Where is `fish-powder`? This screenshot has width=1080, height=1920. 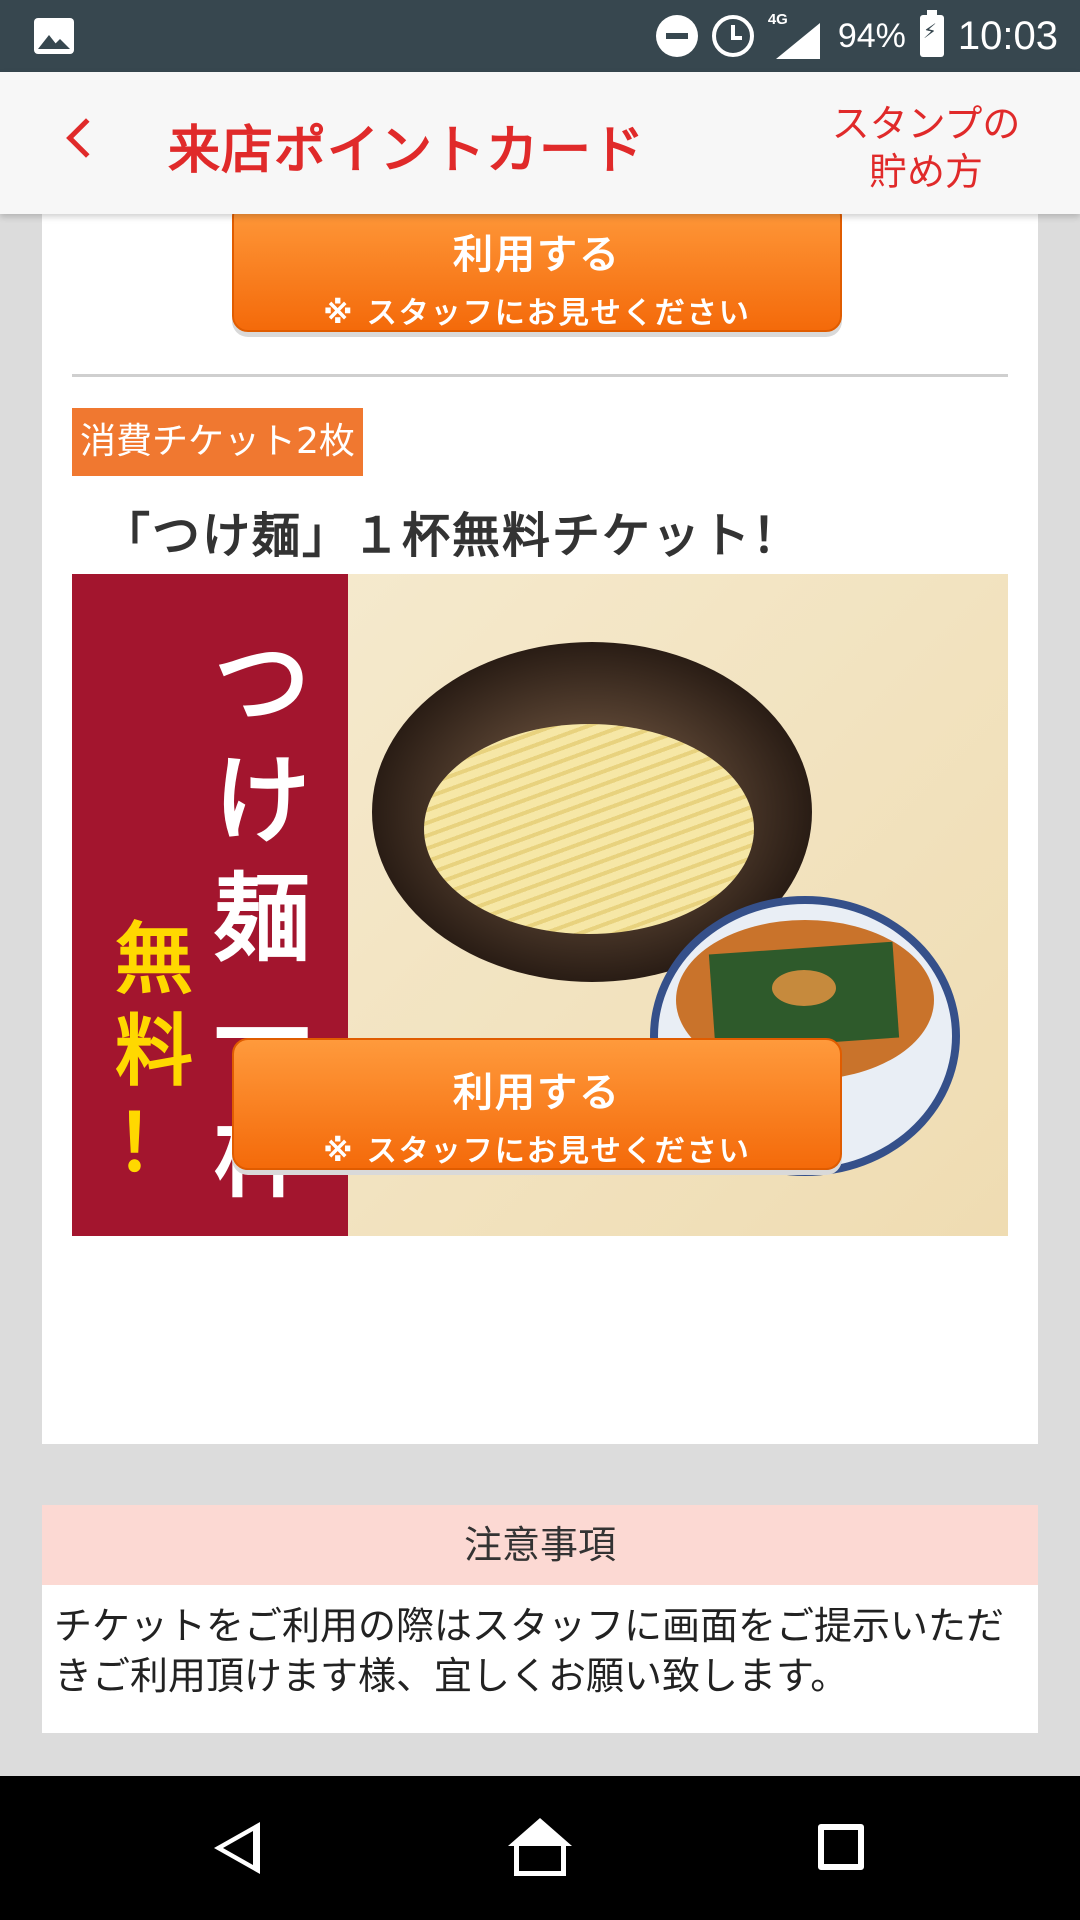 fish-powder is located at coordinates (804, 988).